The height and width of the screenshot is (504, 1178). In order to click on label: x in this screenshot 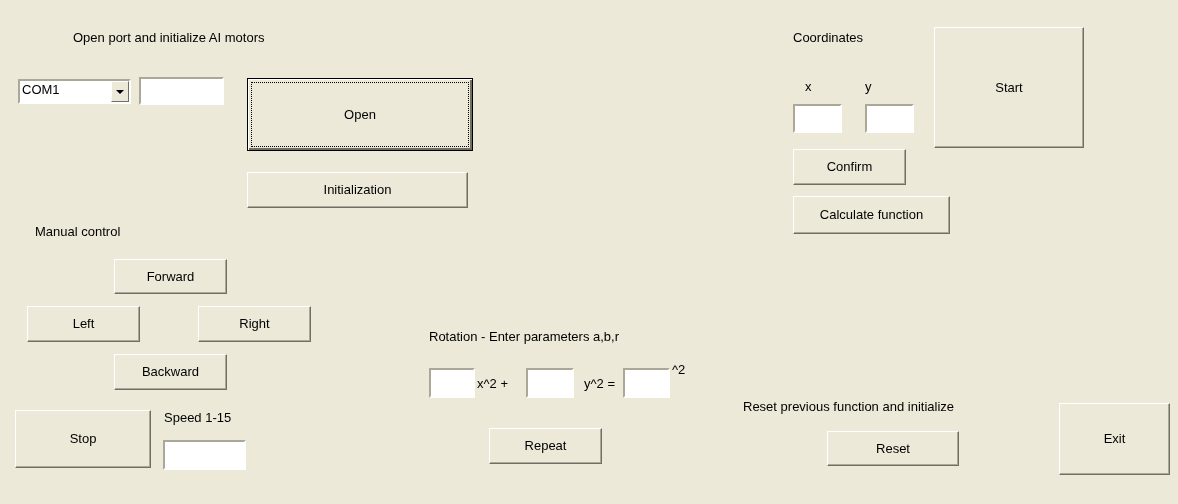, I will do `click(808, 87)`.